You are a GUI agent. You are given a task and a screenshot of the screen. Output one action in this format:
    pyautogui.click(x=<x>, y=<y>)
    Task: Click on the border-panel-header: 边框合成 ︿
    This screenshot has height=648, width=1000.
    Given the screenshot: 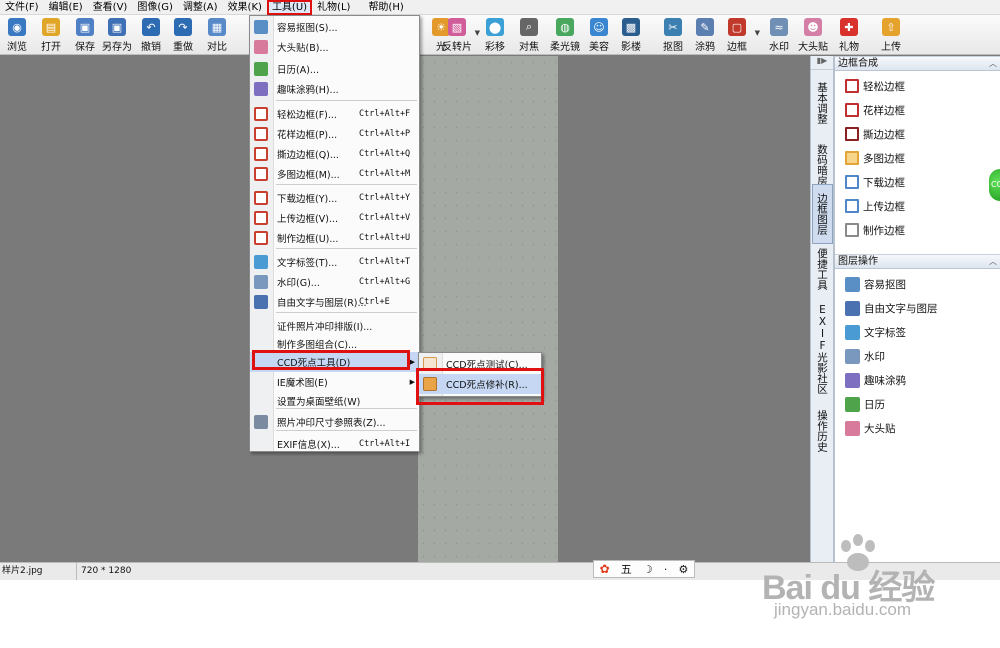 What is the action you would take?
    pyautogui.click(x=917, y=63)
    